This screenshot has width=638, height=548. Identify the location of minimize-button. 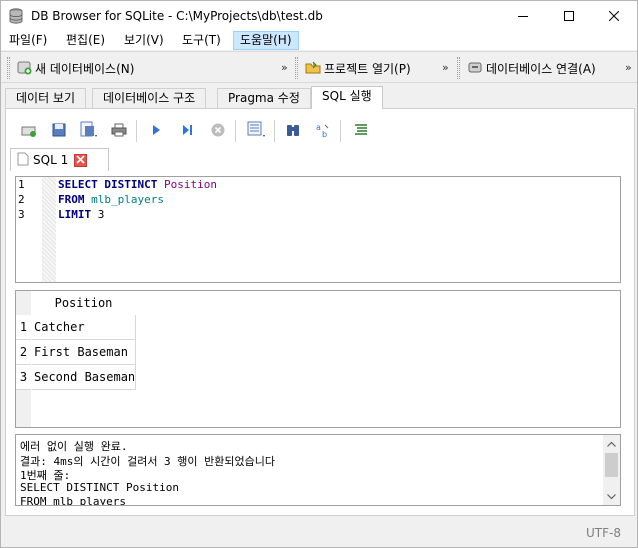
(523, 16).